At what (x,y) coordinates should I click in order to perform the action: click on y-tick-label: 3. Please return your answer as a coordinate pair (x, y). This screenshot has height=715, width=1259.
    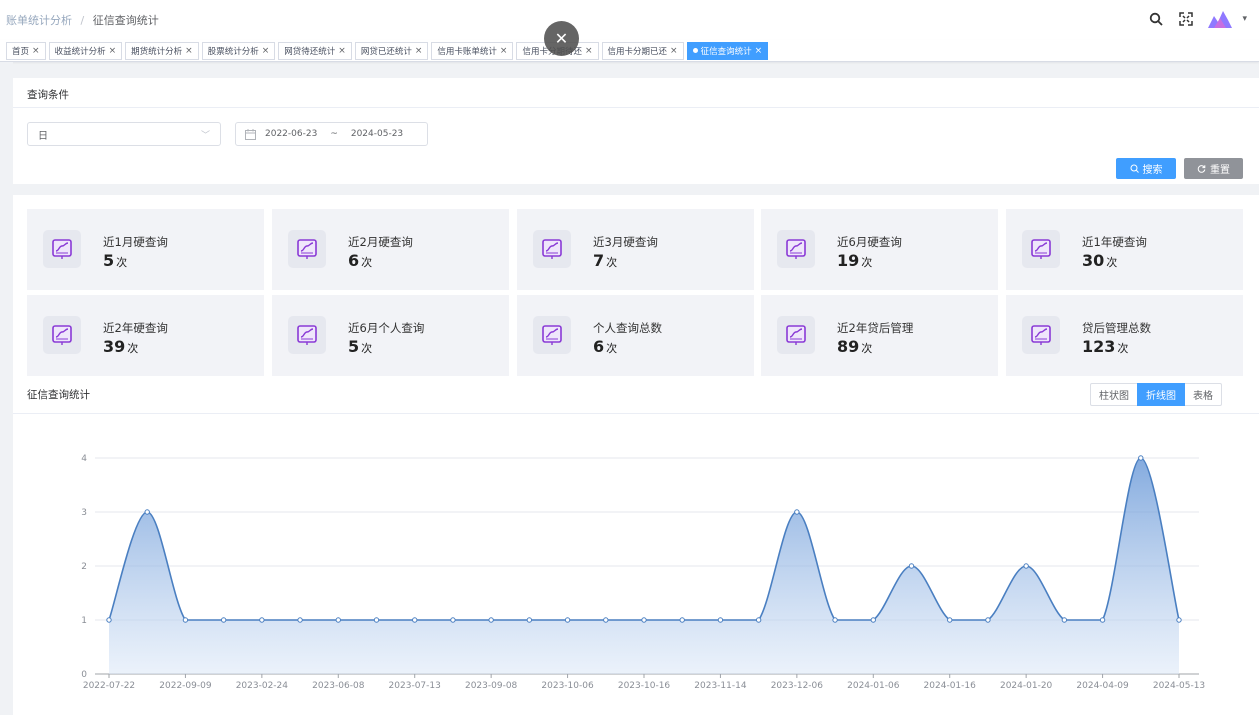
    Looking at the image, I should click on (84, 513).